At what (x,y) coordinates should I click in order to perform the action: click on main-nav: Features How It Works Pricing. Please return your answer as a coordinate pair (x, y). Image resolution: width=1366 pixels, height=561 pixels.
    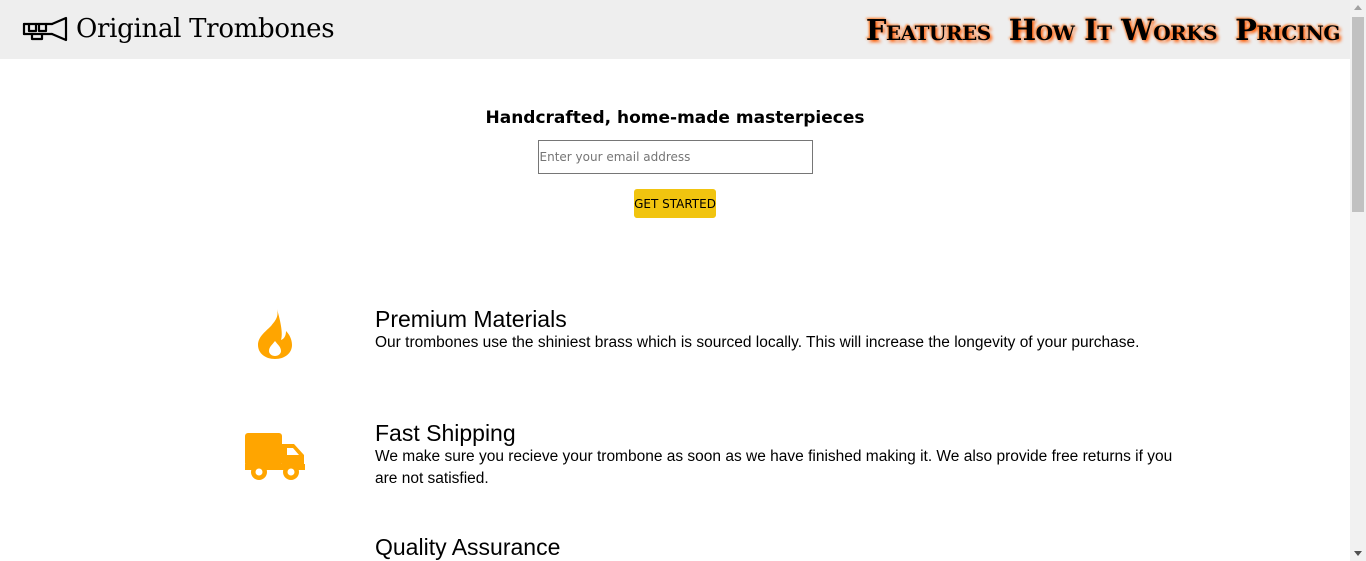
    Looking at the image, I should click on (1103, 30).